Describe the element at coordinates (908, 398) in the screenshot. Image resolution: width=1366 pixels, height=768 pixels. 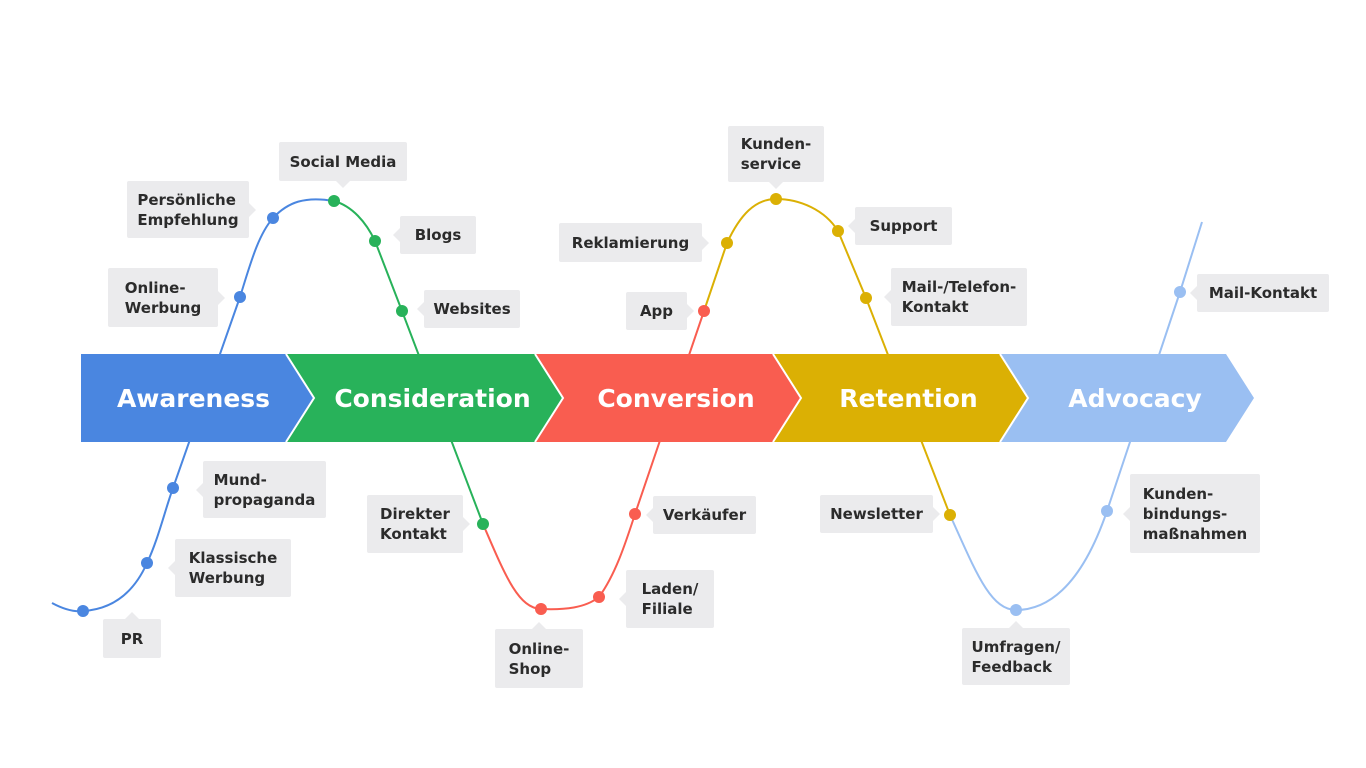
I see `stage-label: Retention` at that location.